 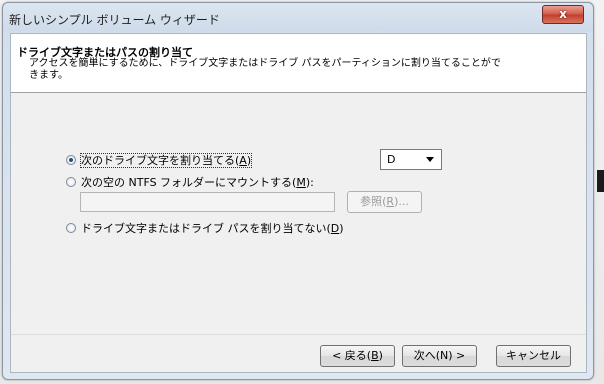 What do you see at coordinates (391, 159) in the screenshot?
I see `drive-letter-value: D` at bounding box center [391, 159].